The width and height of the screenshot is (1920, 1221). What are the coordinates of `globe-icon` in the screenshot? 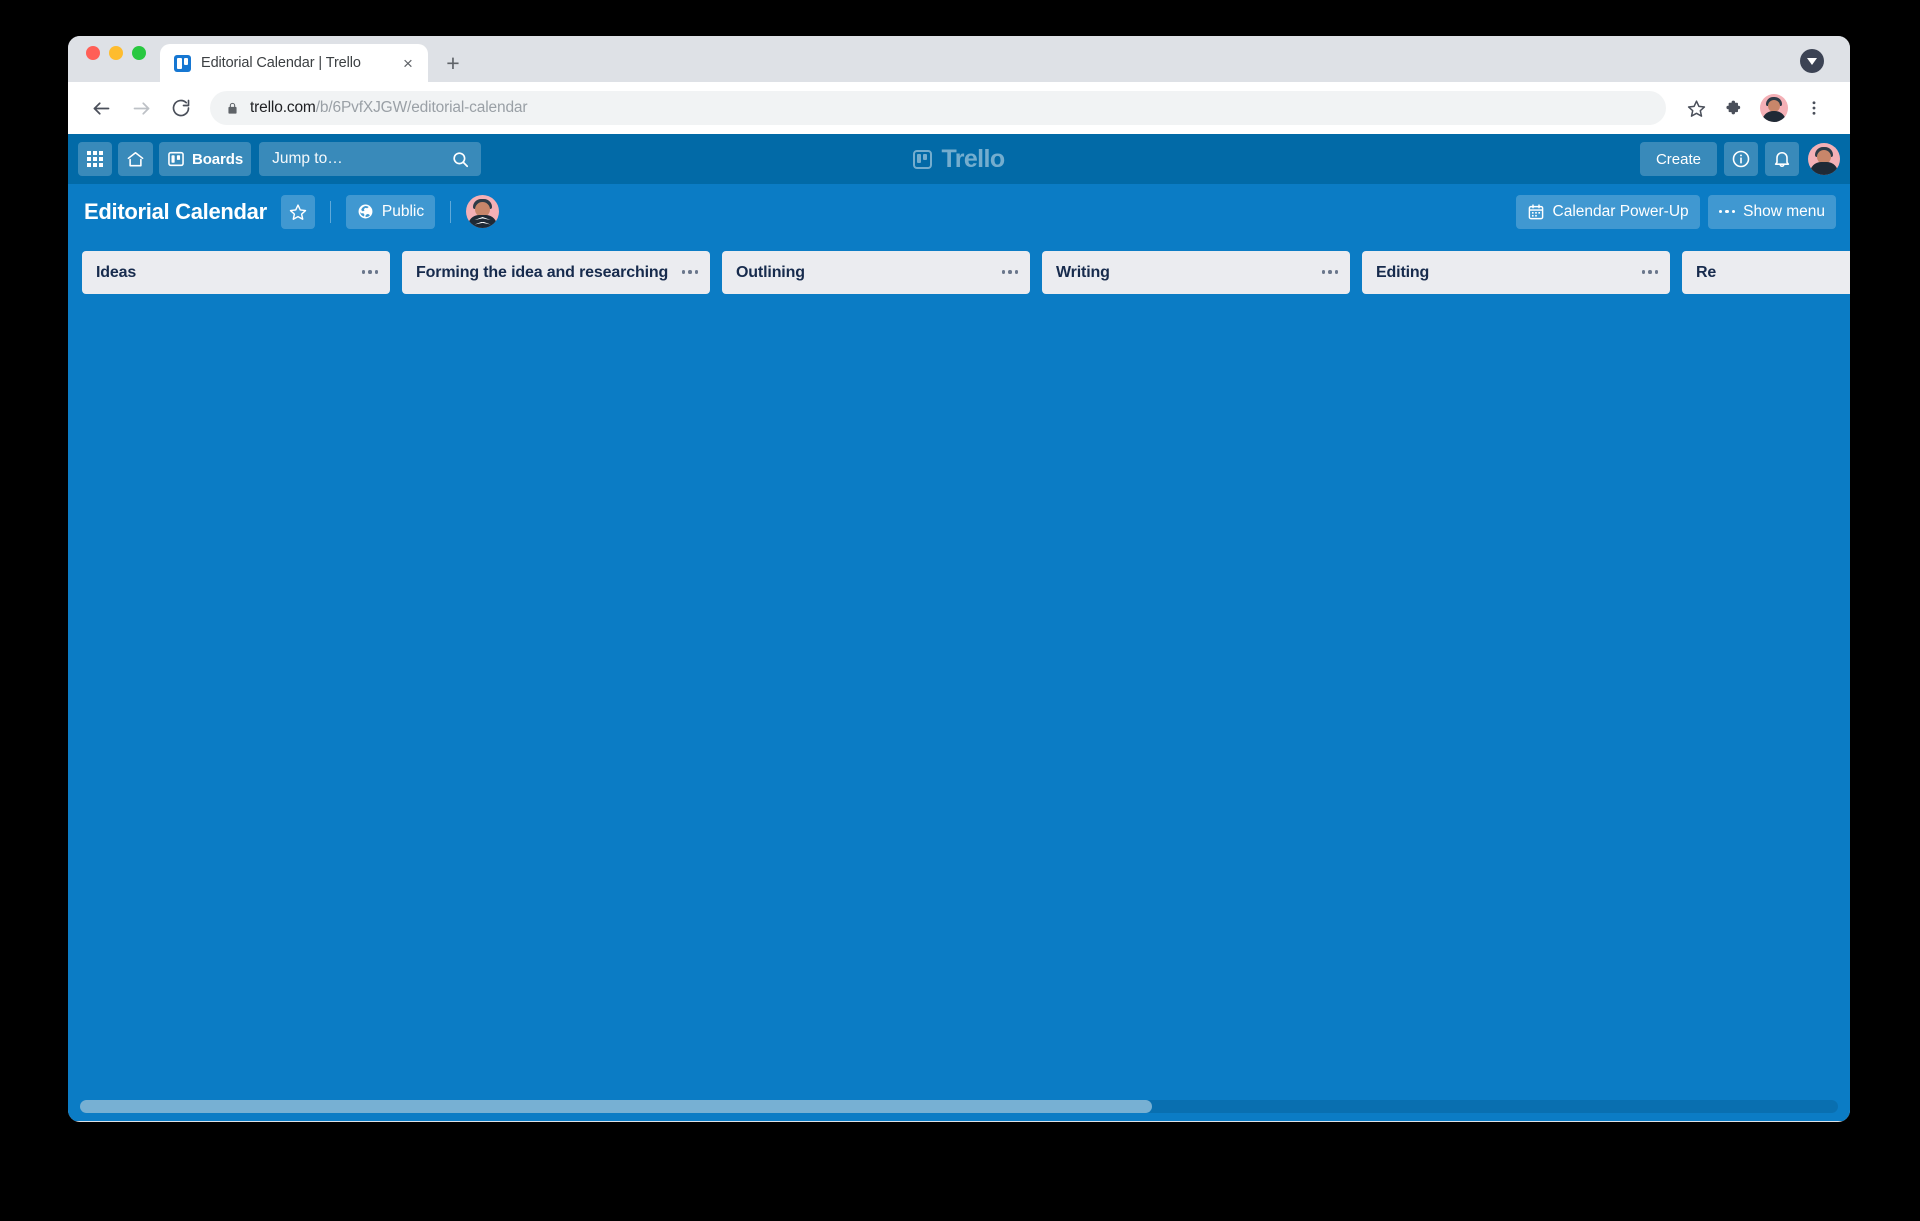 It's located at (365, 211).